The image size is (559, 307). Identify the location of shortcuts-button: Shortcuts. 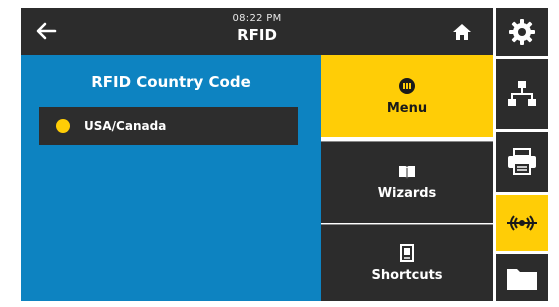
(407, 262).